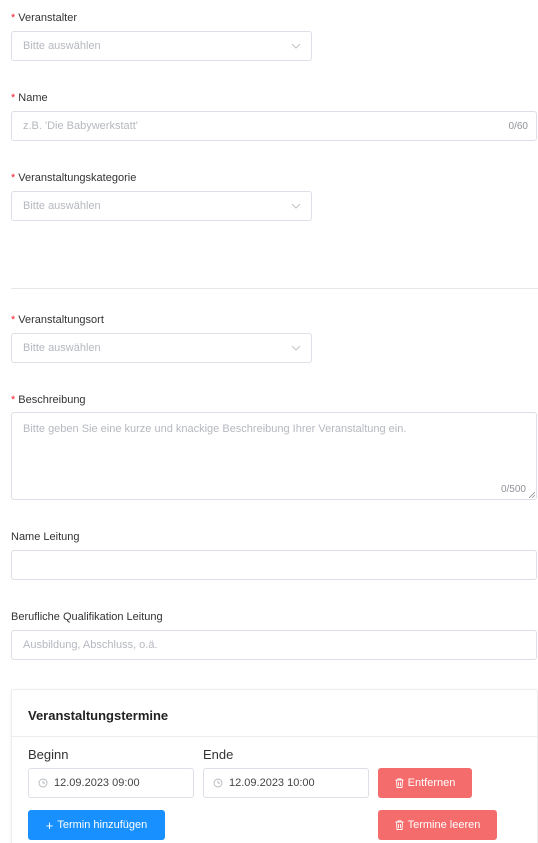 The width and height of the screenshot is (538, 843). Describe the element at coordinates (161, 348) in the screenshot. I see `ort-select: Bitte auswählen` at that location.